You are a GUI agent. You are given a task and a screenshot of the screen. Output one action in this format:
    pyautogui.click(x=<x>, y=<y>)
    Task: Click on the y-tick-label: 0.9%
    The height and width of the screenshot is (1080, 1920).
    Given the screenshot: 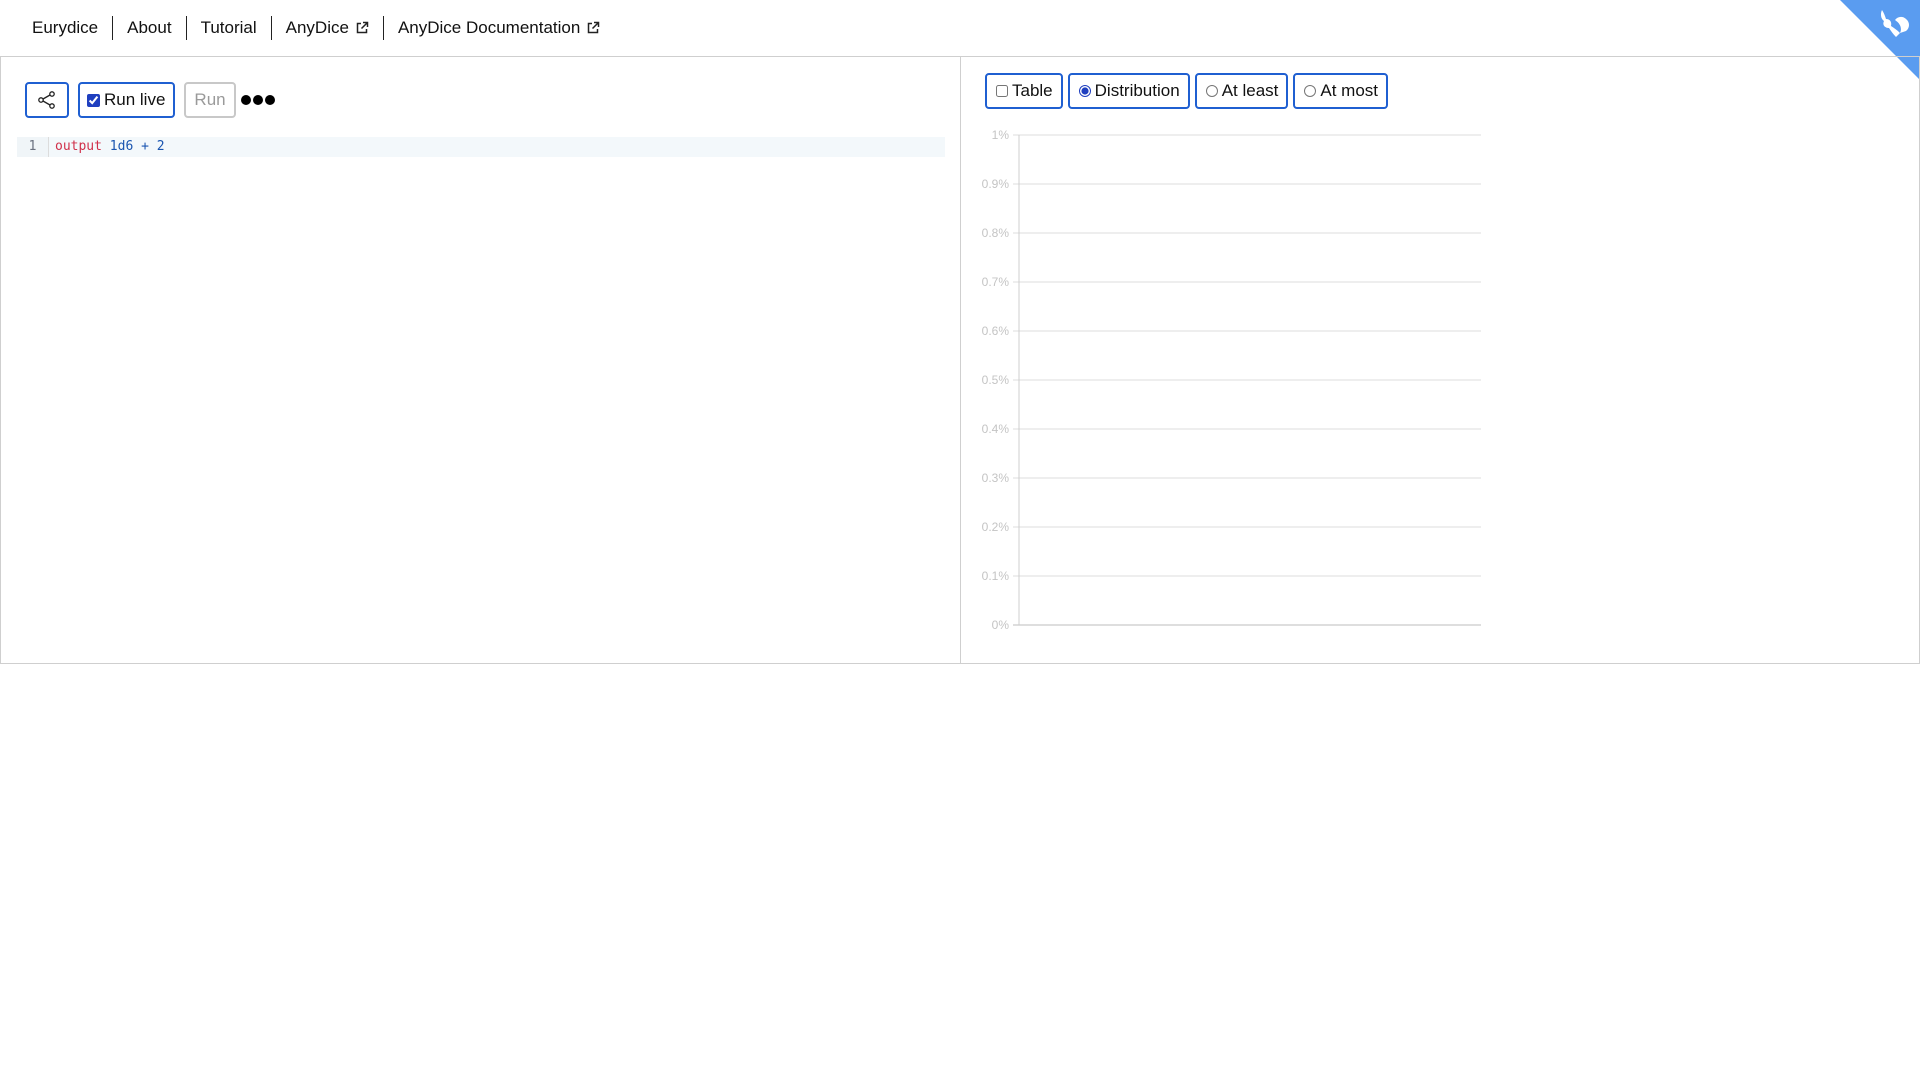 What is the action you would take?
    pyautogui.click(x=996, y=184)
    